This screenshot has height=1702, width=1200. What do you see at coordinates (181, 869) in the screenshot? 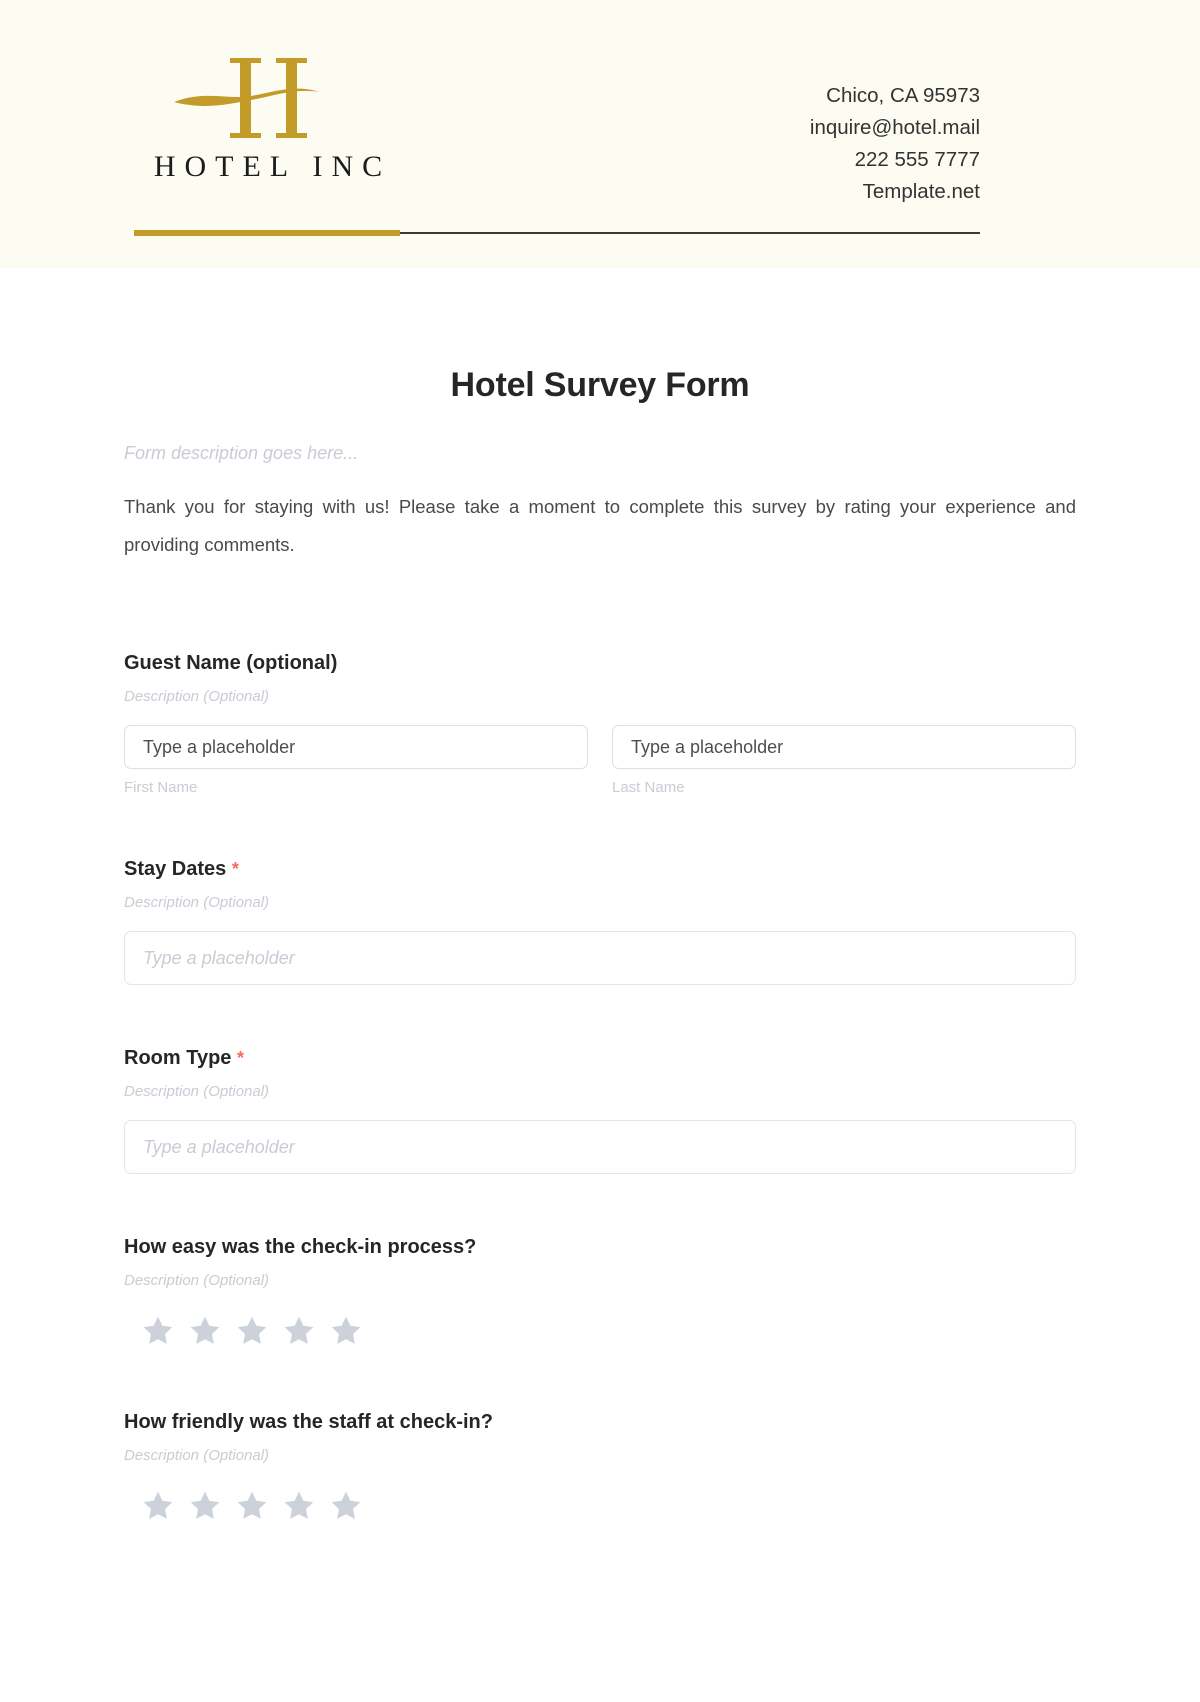
I see `field-label: Stay Dates *` at bounding box center [181, 869].